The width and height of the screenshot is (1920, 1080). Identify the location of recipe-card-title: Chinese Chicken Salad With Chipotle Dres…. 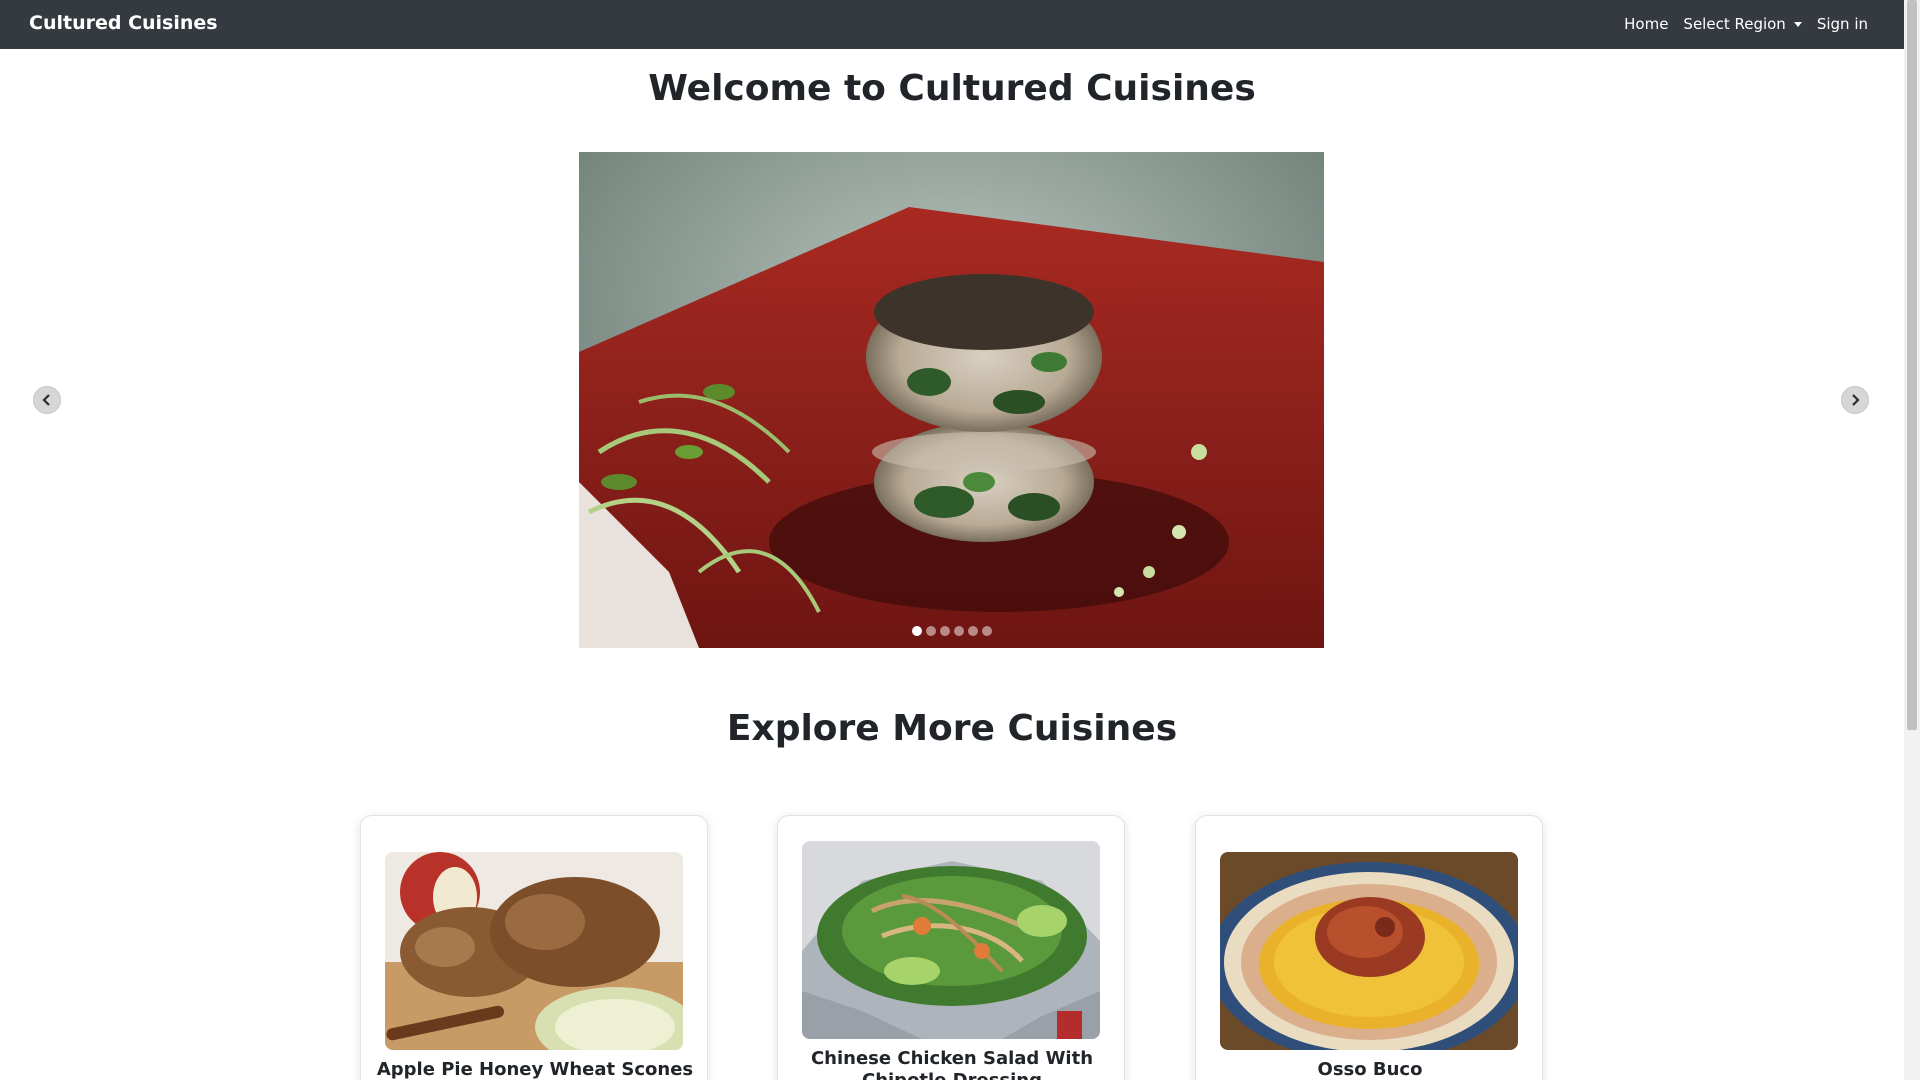
(952, 1064).